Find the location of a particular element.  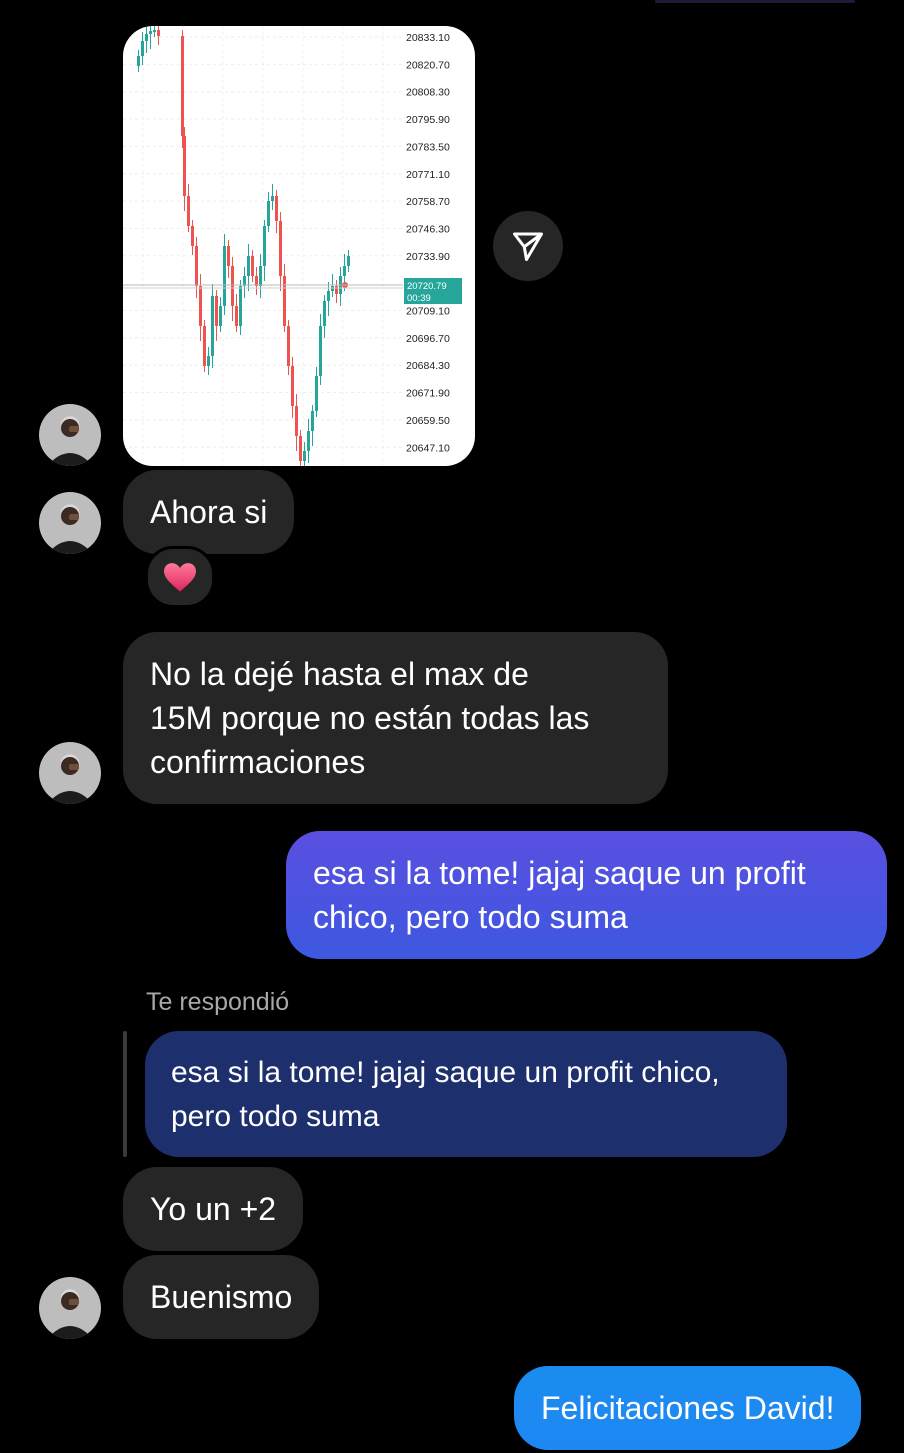

message-line: No la dejé hasta el max de is located at coordinates (339, 674).